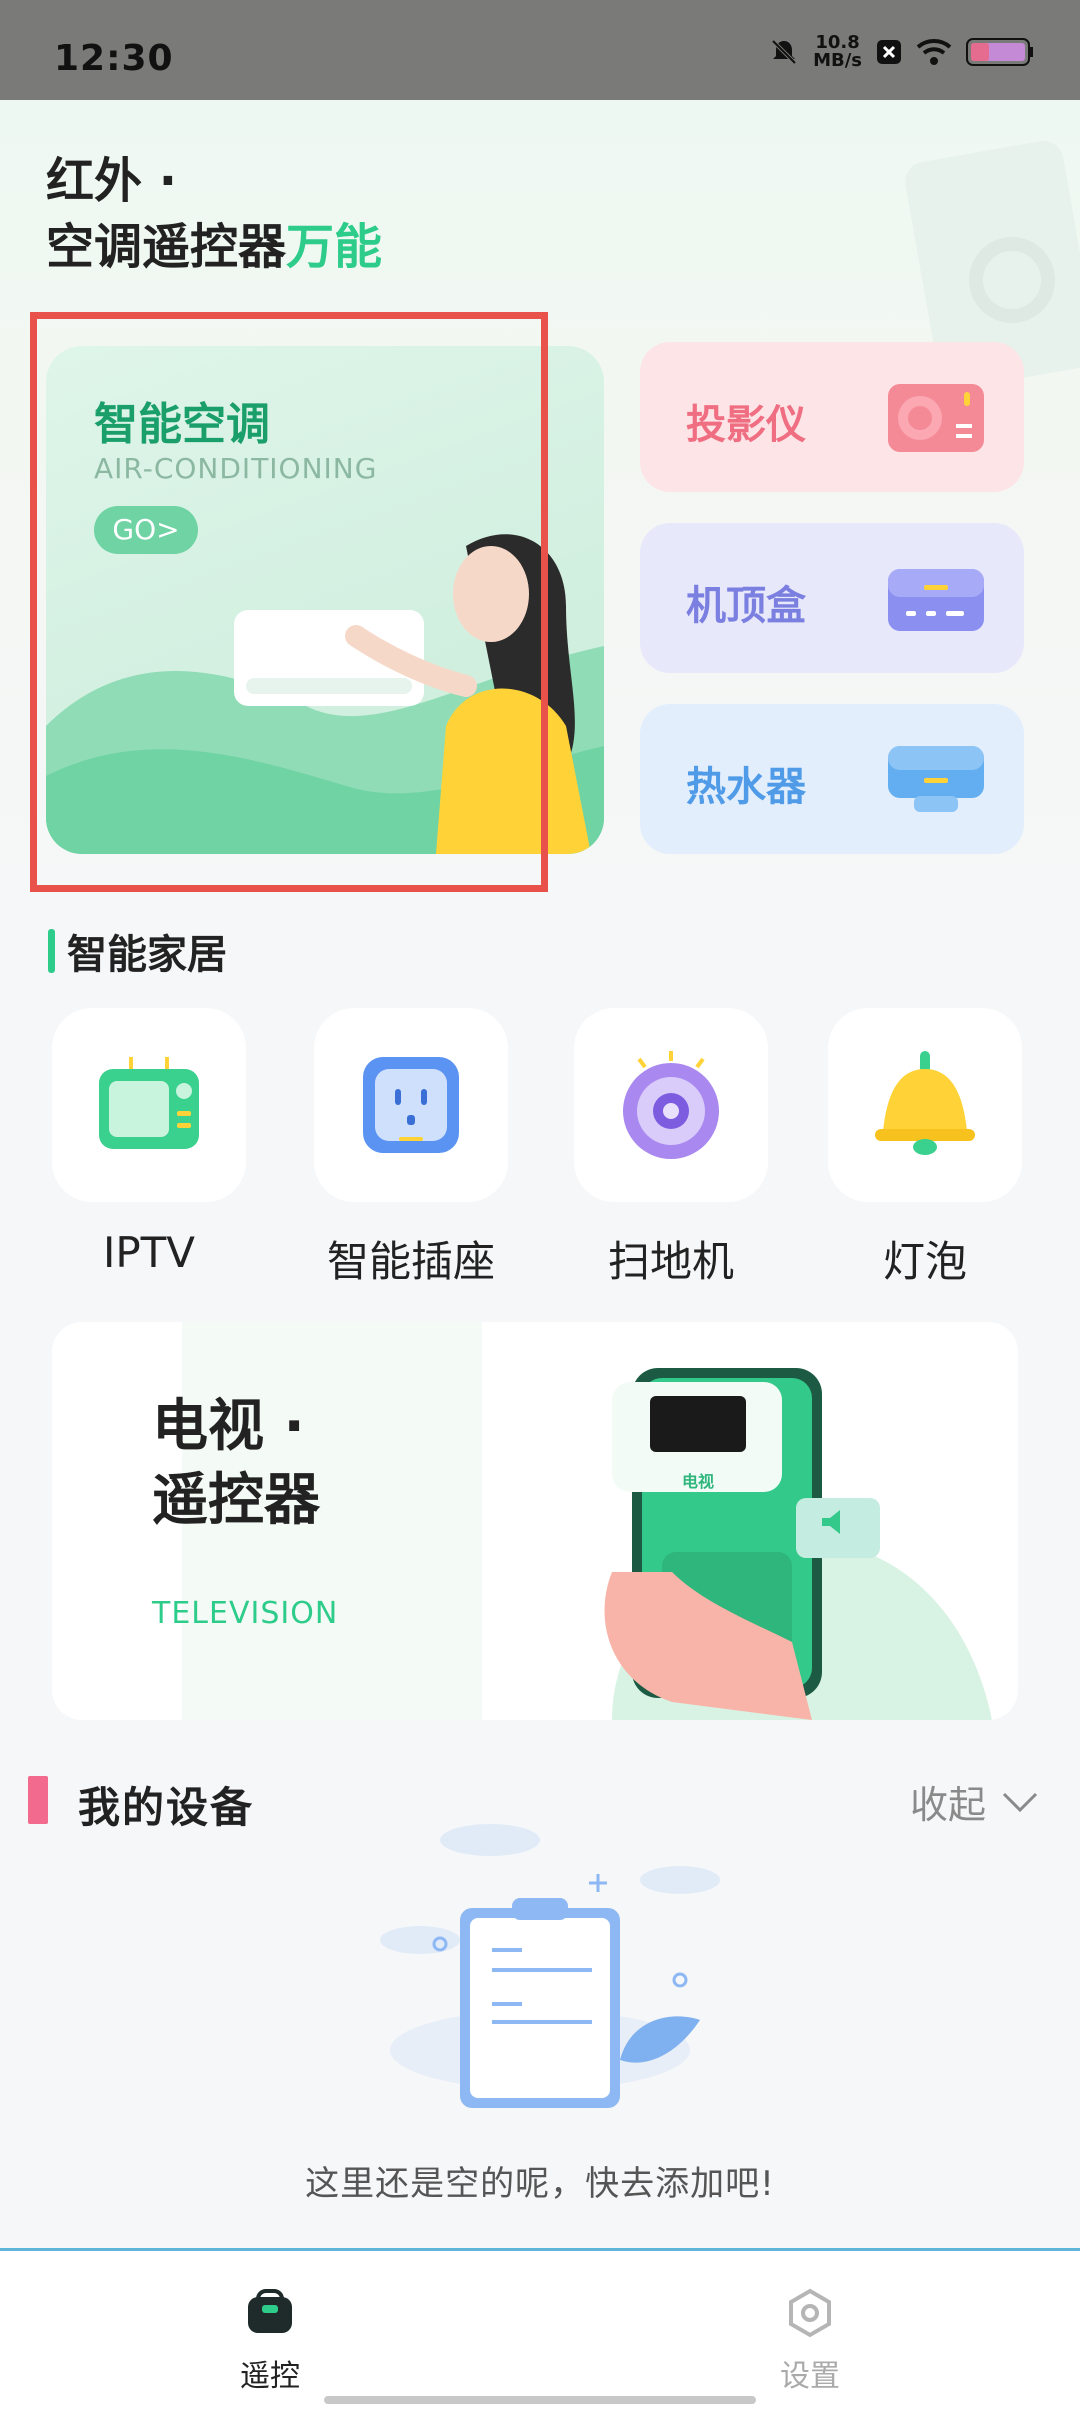 The width and height of the screenshot is (1080, 2411). Describe the element at coordinates (149, 1252) in the screenshot. I see `home-item-label: IPTV` at that location.